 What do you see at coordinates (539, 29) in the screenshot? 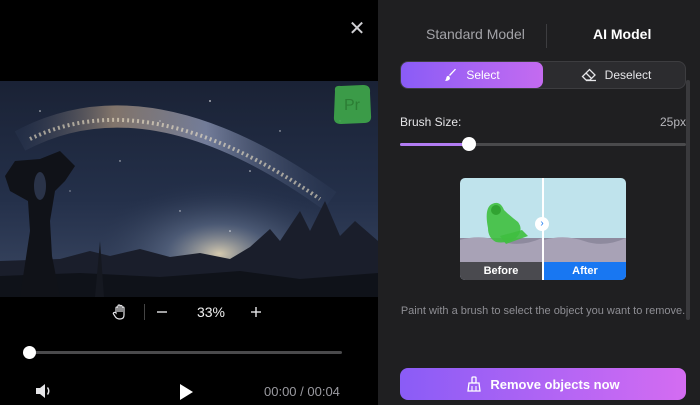
I see `model-tabs: Standard Model AI Model` at bounding box center [539, 29].